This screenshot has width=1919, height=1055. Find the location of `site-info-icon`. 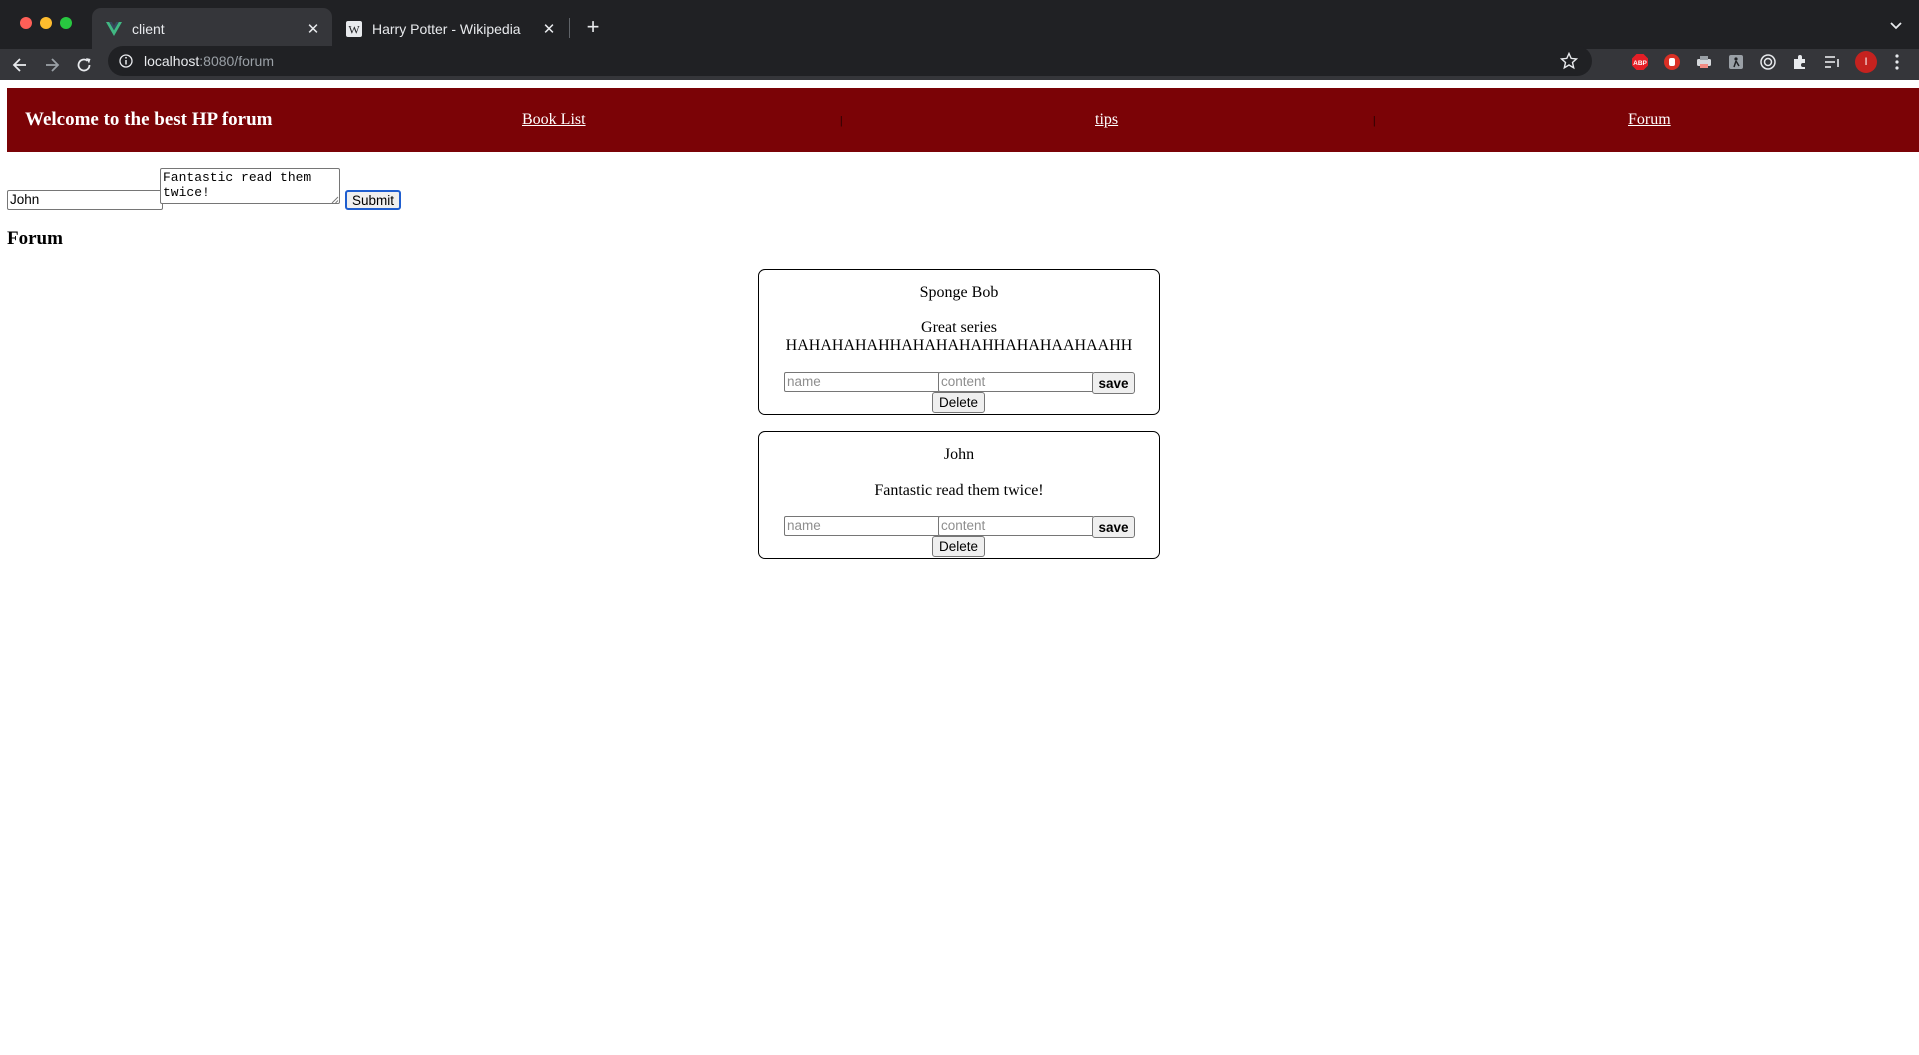

site-info-icon is located at coordinates (126, 61).